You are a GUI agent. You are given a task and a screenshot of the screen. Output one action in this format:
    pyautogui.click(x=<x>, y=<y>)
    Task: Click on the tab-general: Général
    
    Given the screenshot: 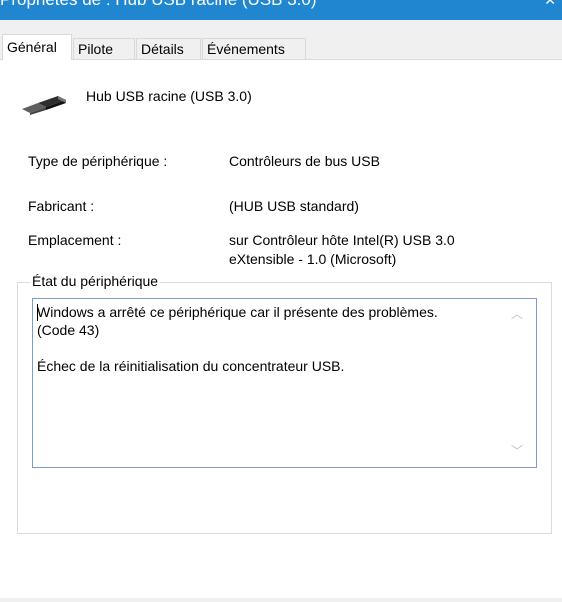 What is the action you would take?
    pyautogui.click(x=37, y=47)
    